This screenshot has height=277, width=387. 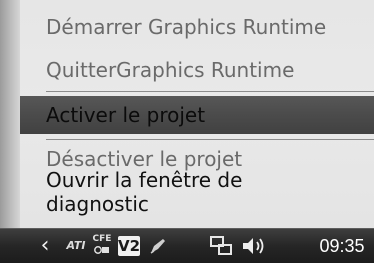 What do you see at coordinates (210, 91) in the screenshot?
I see `menu-separator` at bounding box center [210, 91].